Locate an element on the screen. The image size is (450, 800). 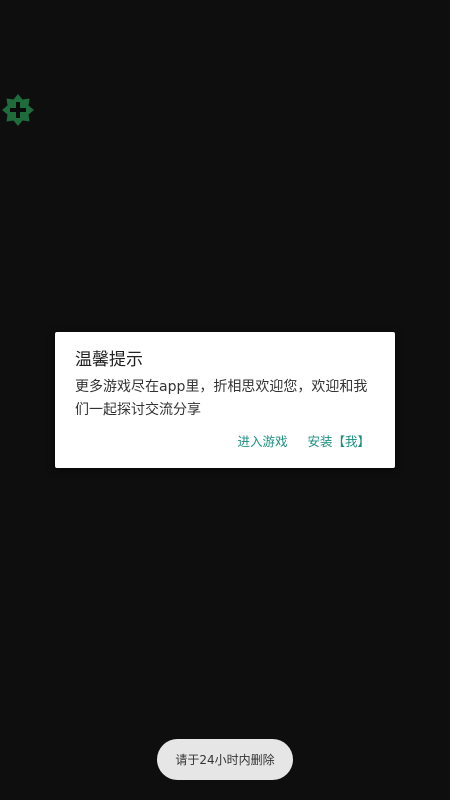
plus-badge-icon is located at coordinates (18, 110).